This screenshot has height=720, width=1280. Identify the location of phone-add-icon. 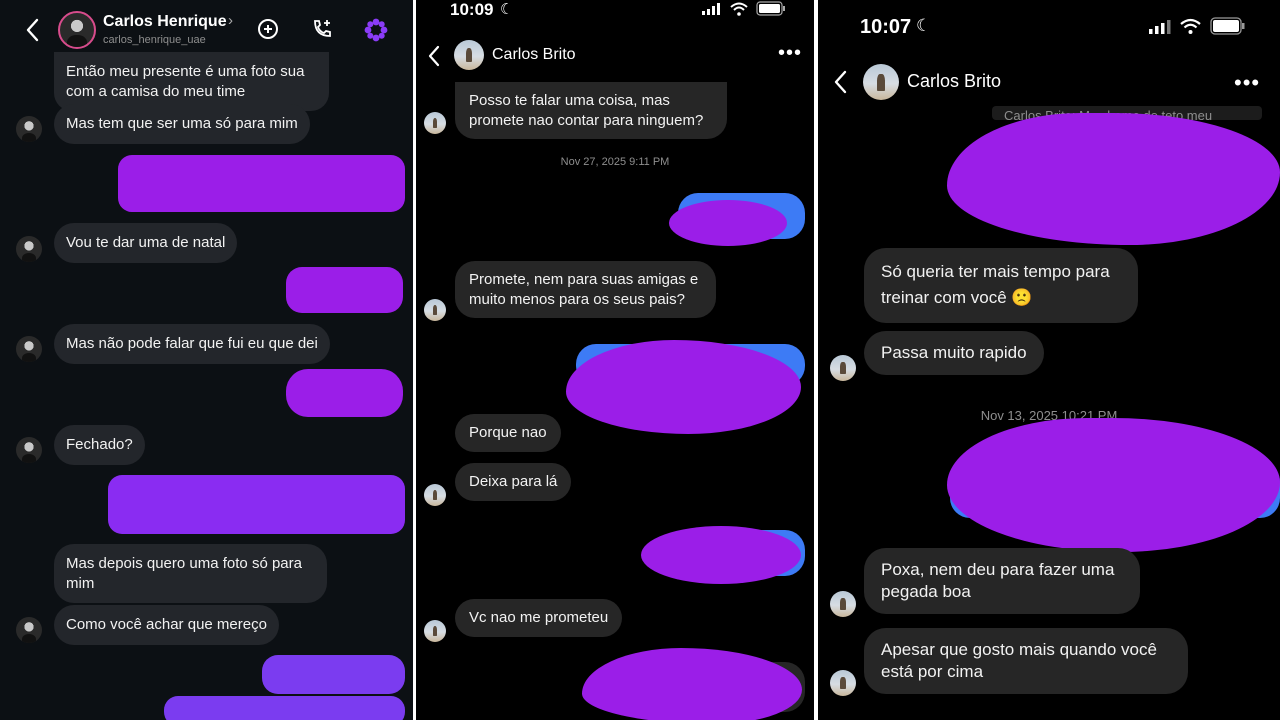
(322, 29).